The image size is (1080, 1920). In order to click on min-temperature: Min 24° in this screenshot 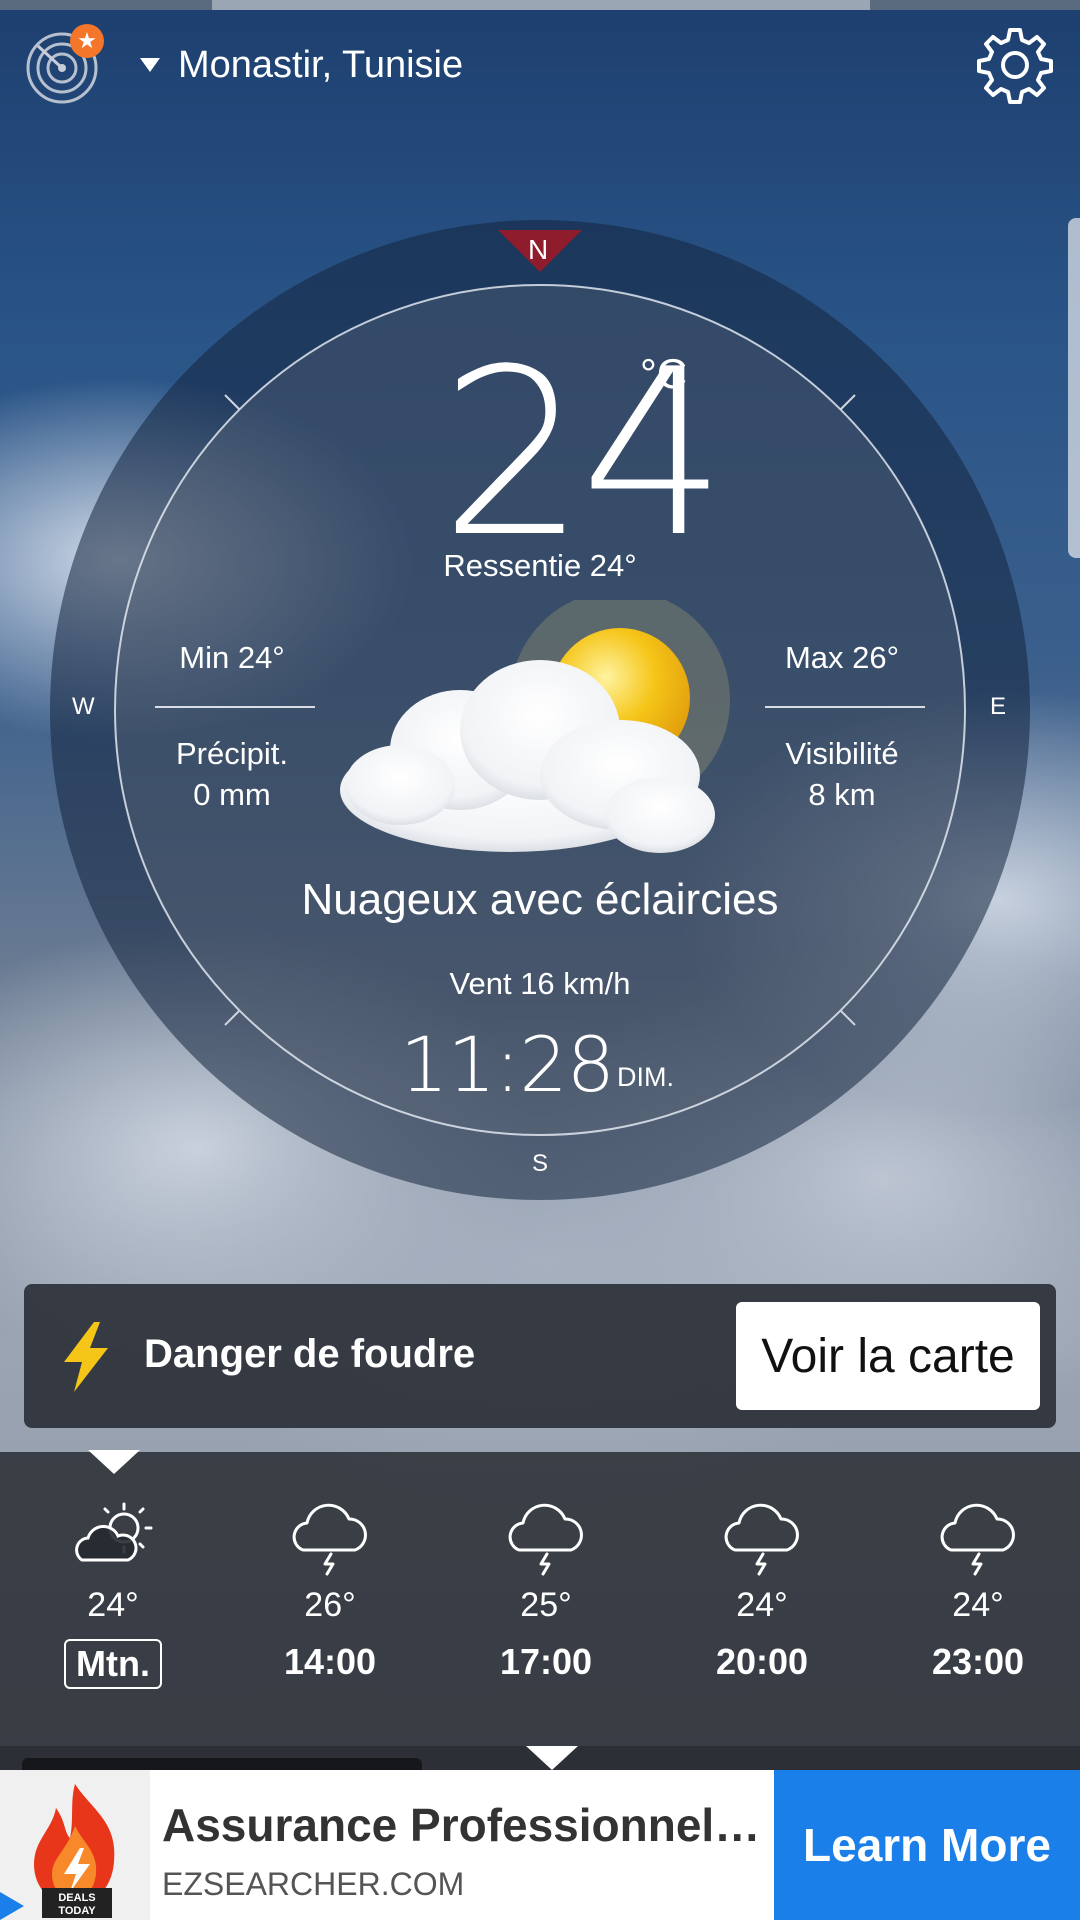, I will do `click(232, 657)`.